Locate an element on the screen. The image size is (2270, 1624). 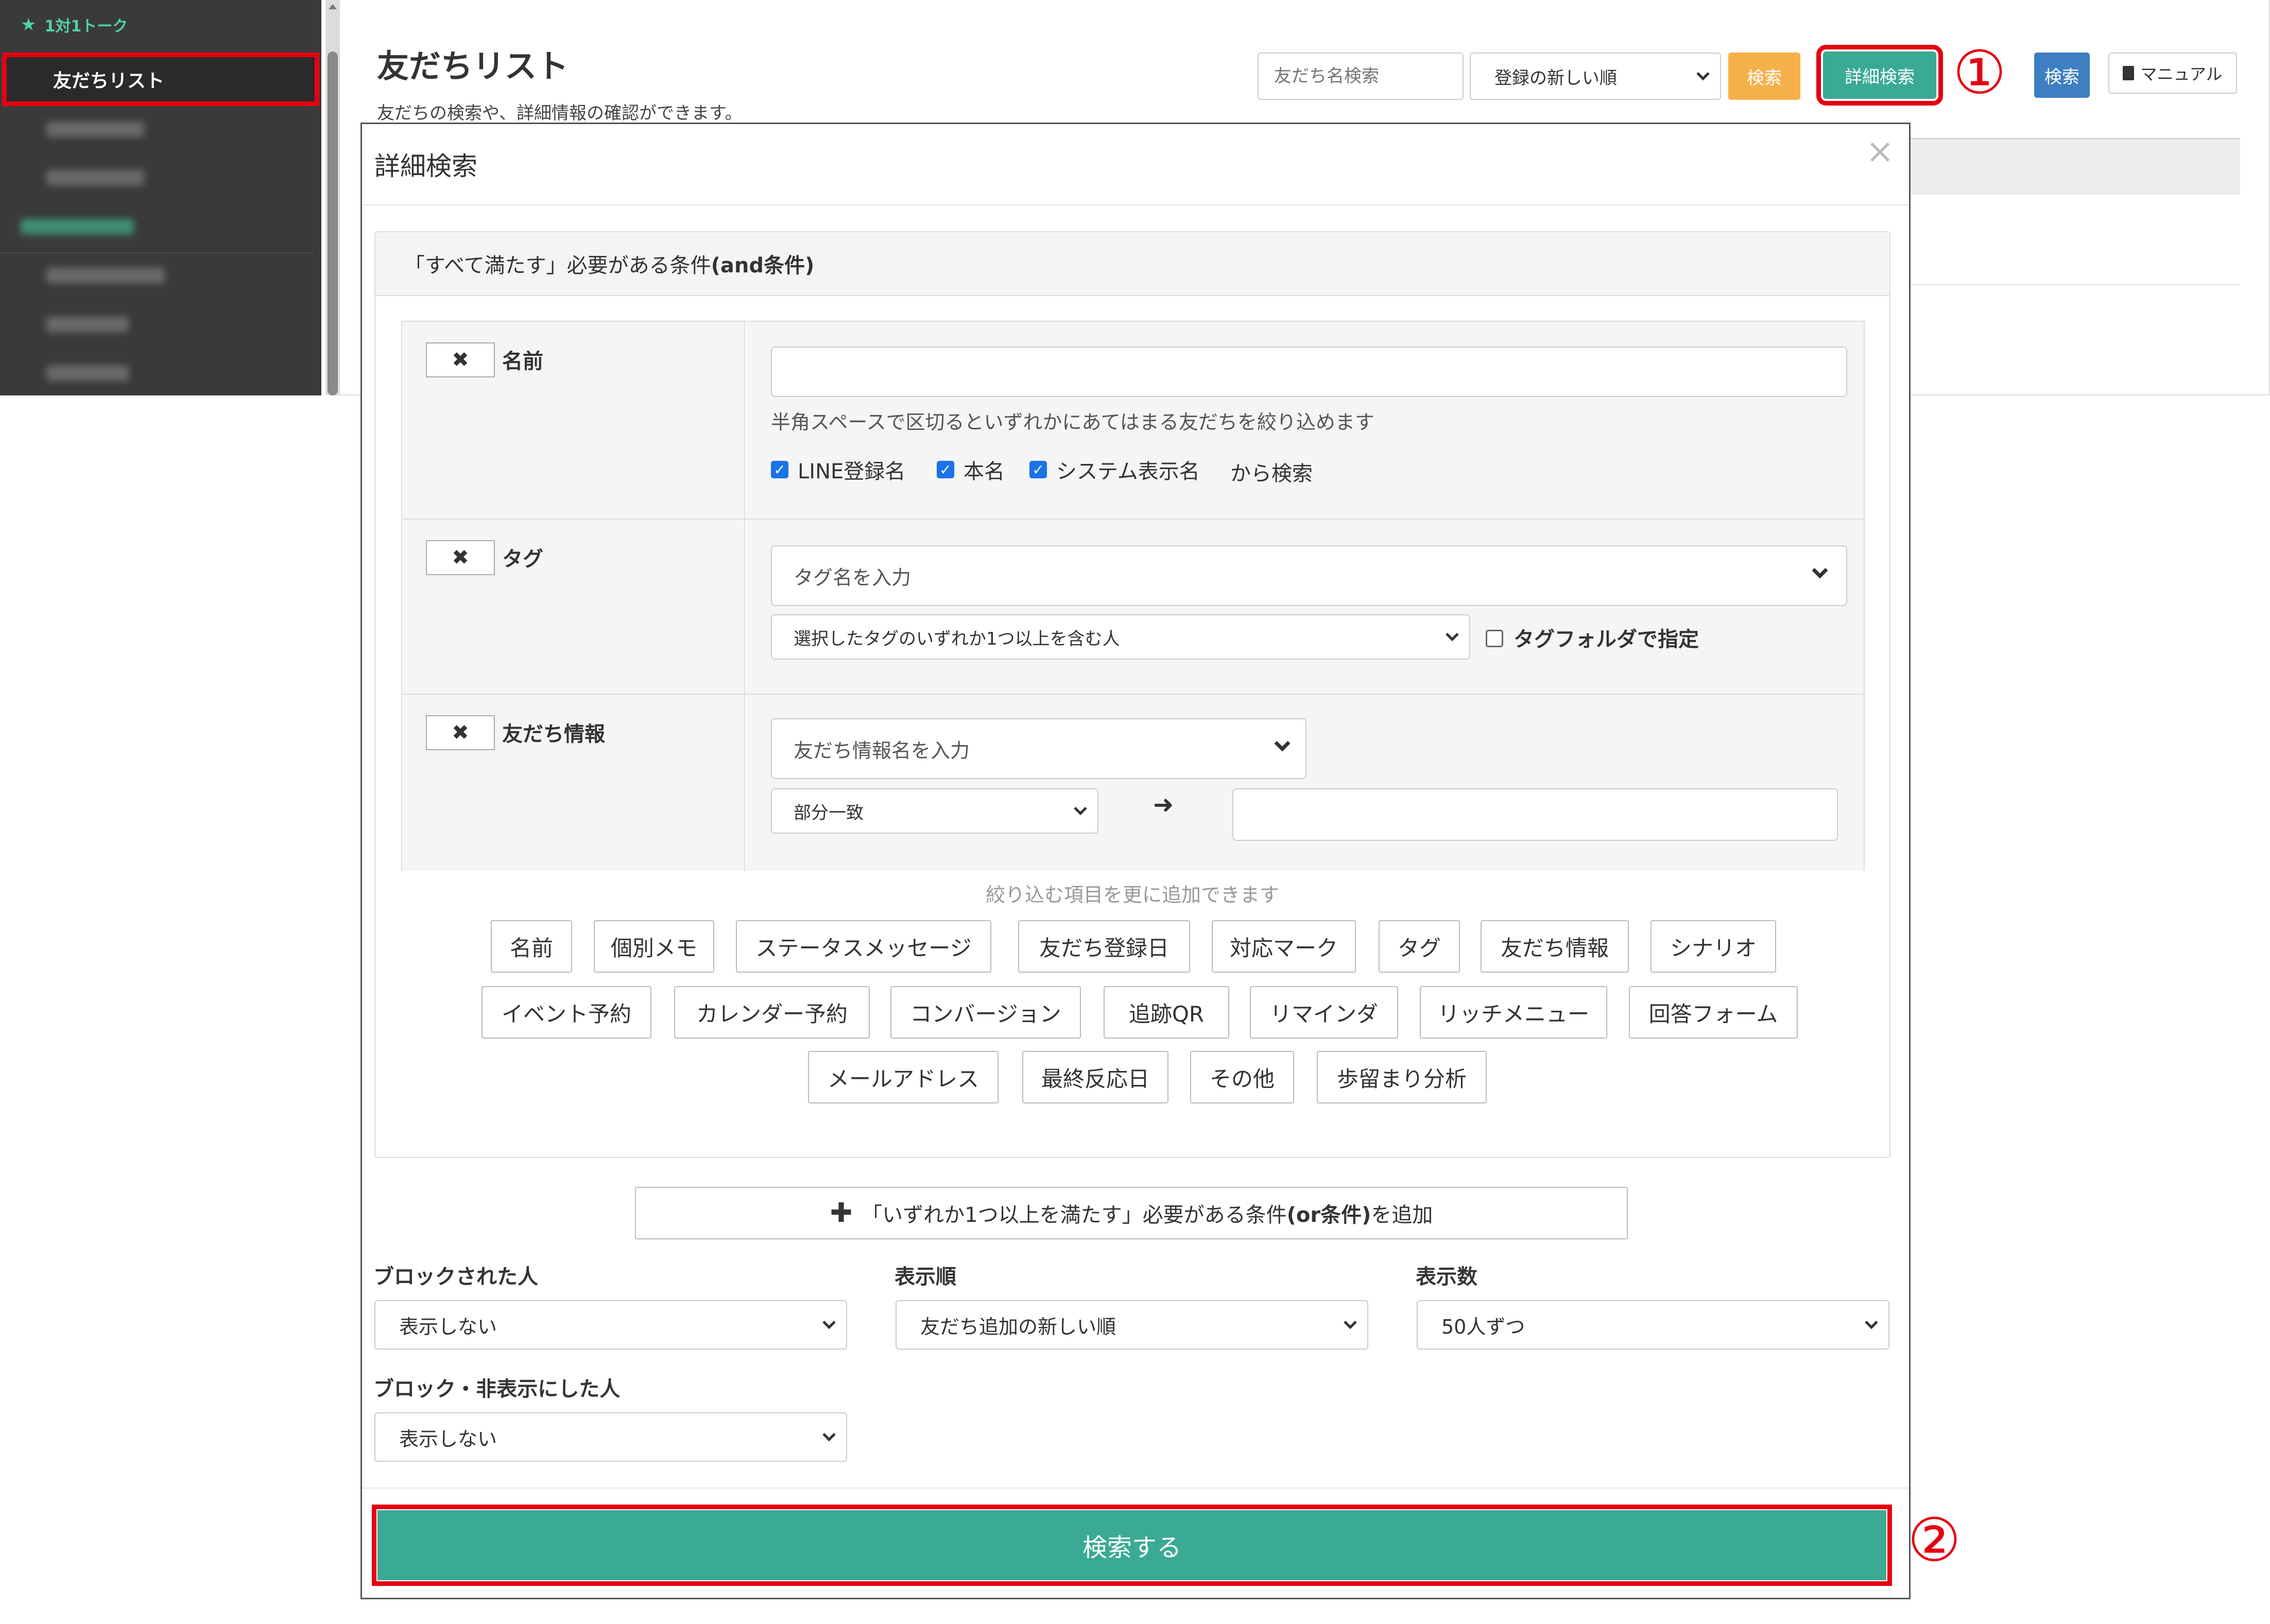
hidden-value: 表示しない is located at coordinates (448, 1438).